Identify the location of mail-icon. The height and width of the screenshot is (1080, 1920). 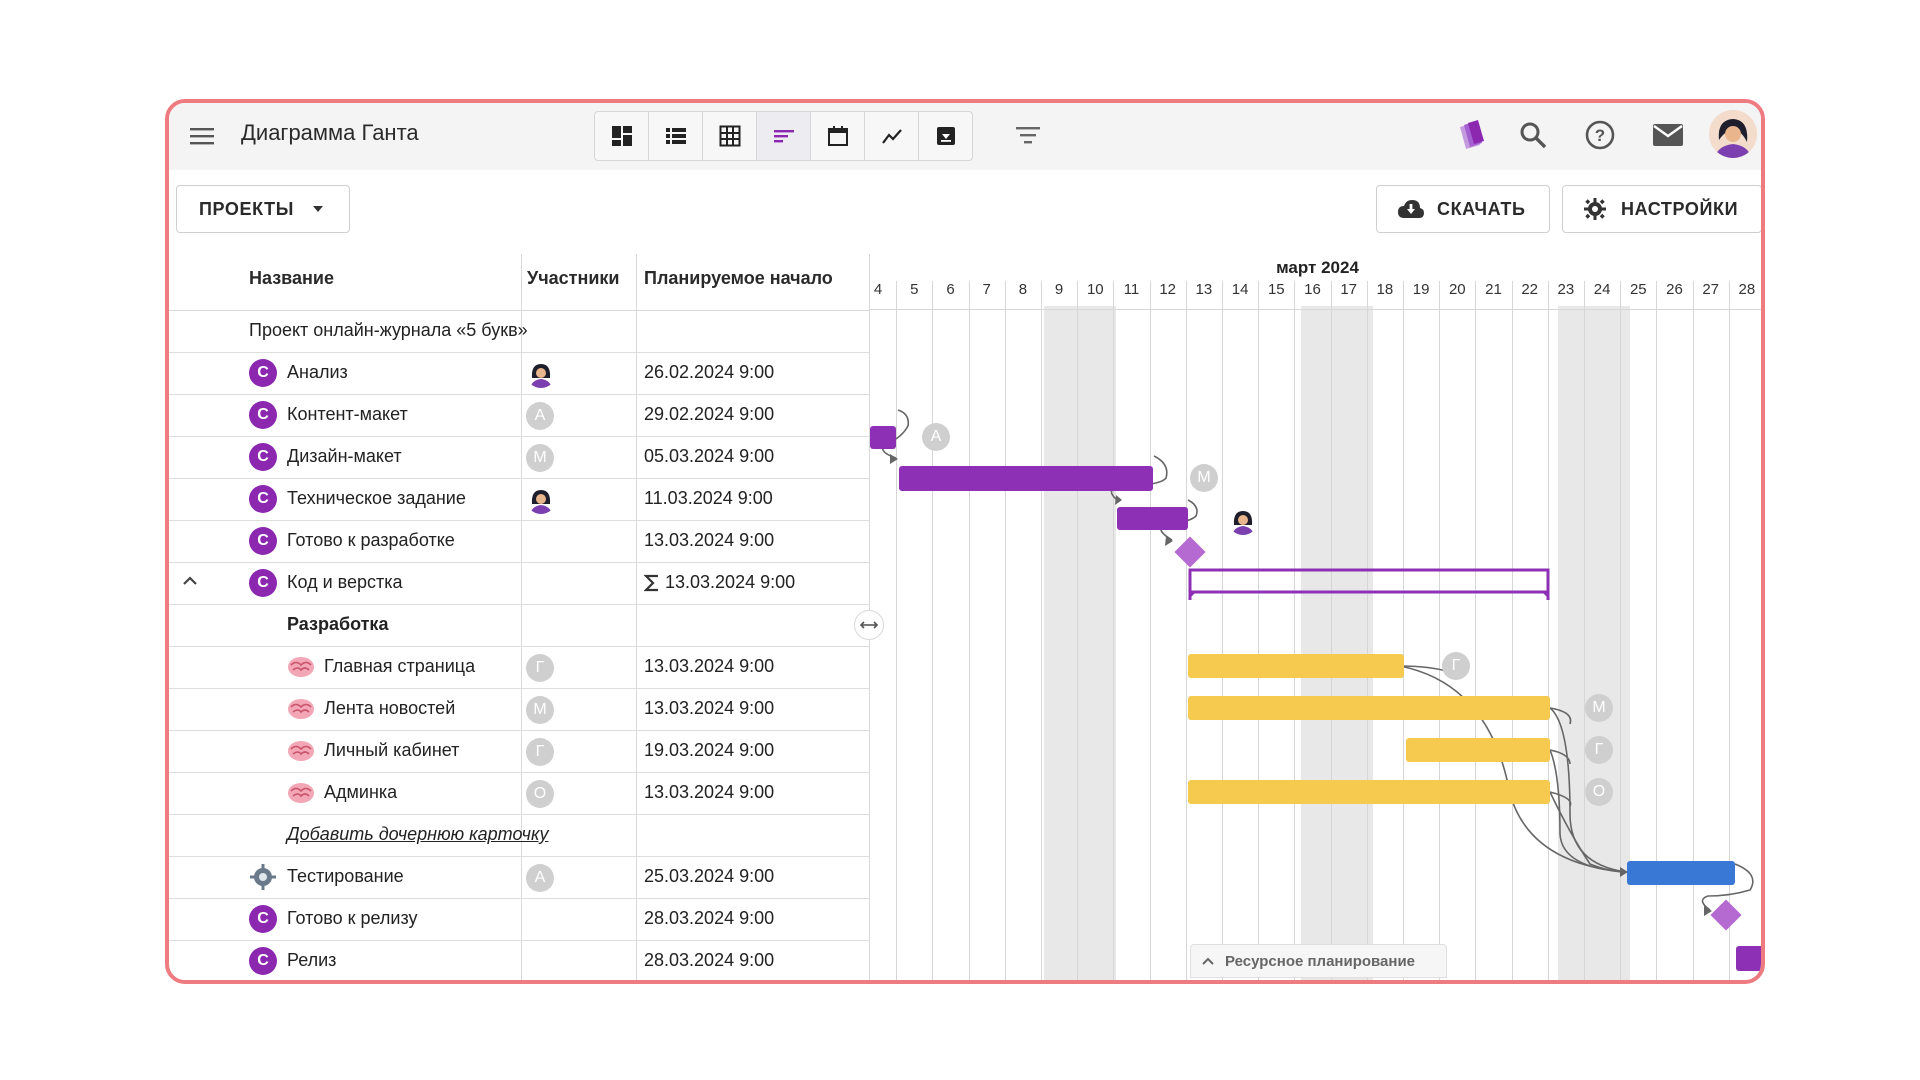
(1668, 137).